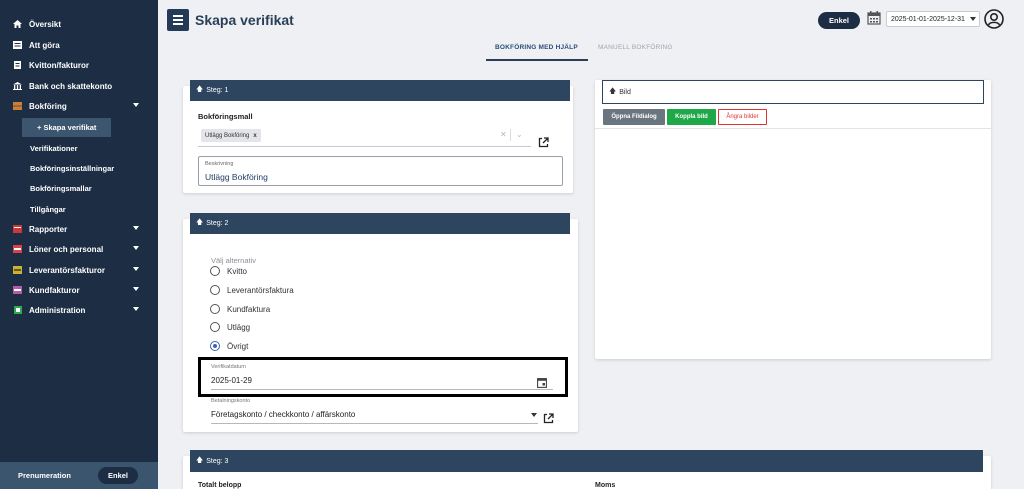 This screenshot has width=1024, height=489. Describe the element at coordinates (17, 86) in the screenshot. I see `bank-icon` at that location.